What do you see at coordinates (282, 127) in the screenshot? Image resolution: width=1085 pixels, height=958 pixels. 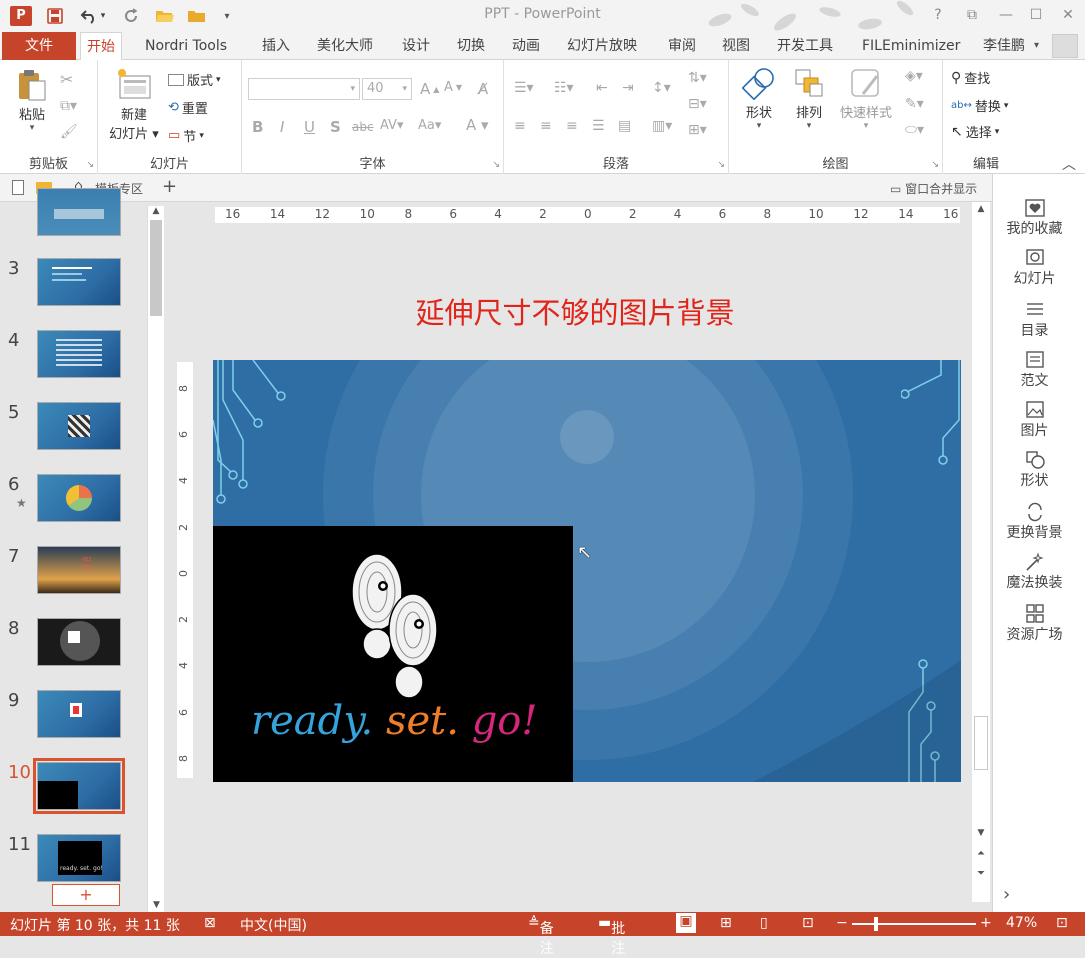 I see `italic-icon: I` at bounding box center [282, 127].